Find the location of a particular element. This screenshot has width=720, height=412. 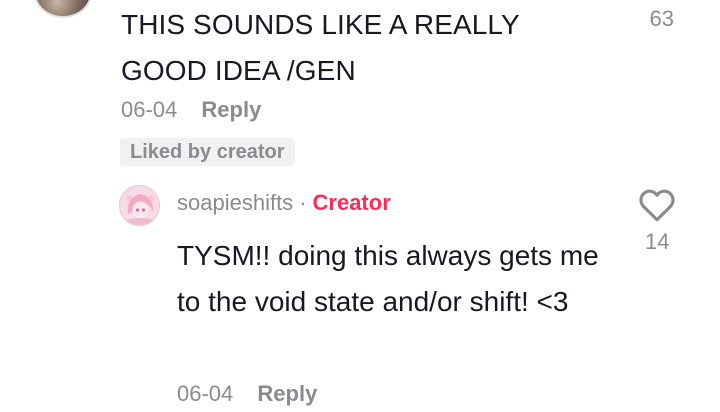

creator-avatar is located at coordinates (139, 205).